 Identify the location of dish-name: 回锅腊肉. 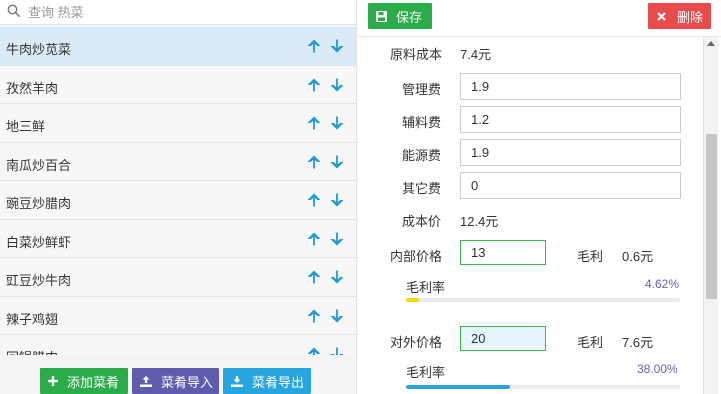
(32, 351).